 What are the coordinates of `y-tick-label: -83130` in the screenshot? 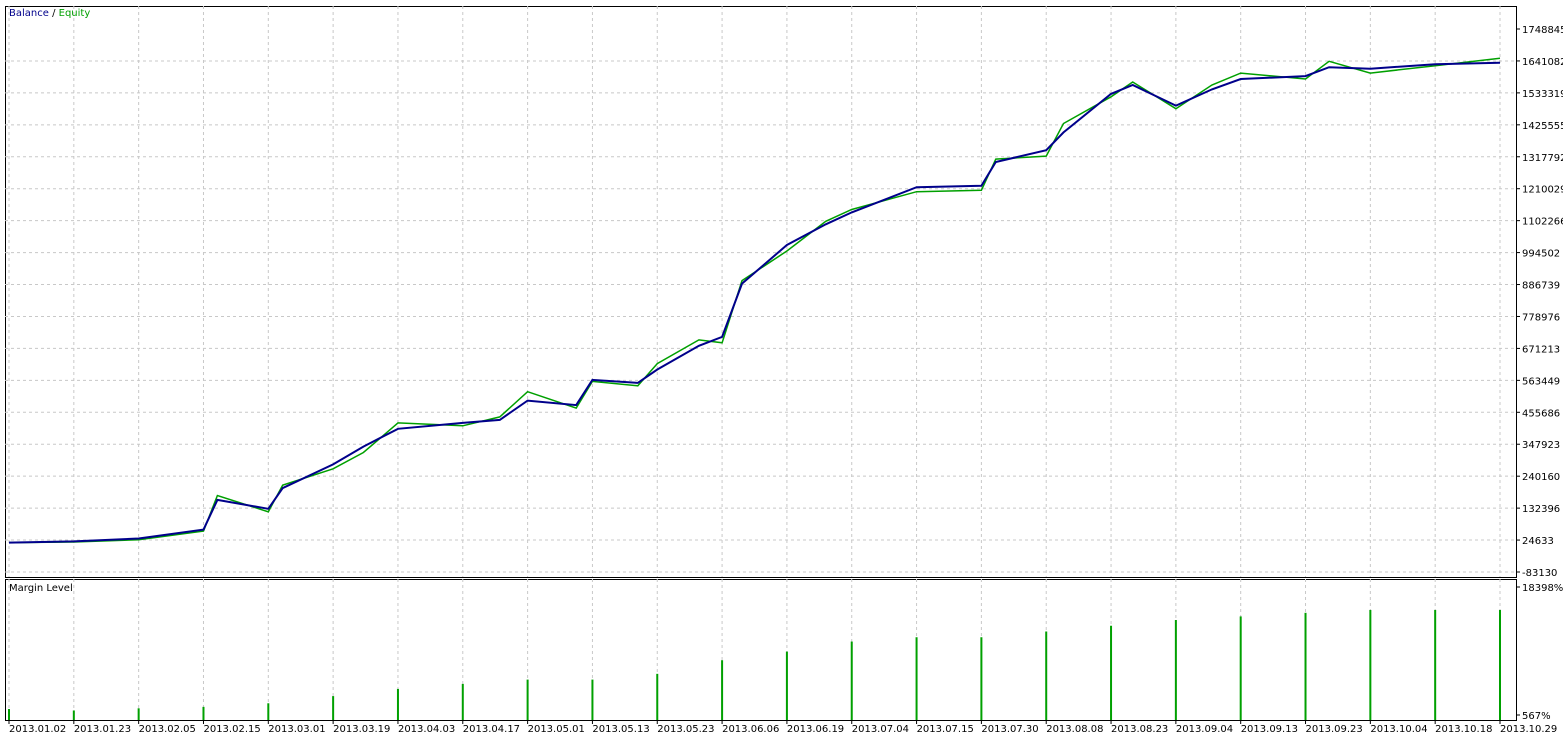 It's located at (1539, 573).